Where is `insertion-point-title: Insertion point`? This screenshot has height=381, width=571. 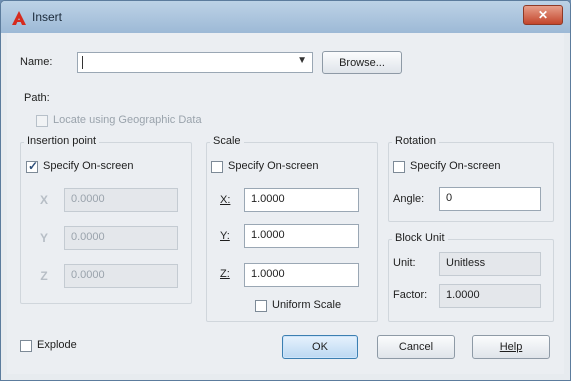 insertion-point-title: Insertion point is located at coordinates (62, 141).